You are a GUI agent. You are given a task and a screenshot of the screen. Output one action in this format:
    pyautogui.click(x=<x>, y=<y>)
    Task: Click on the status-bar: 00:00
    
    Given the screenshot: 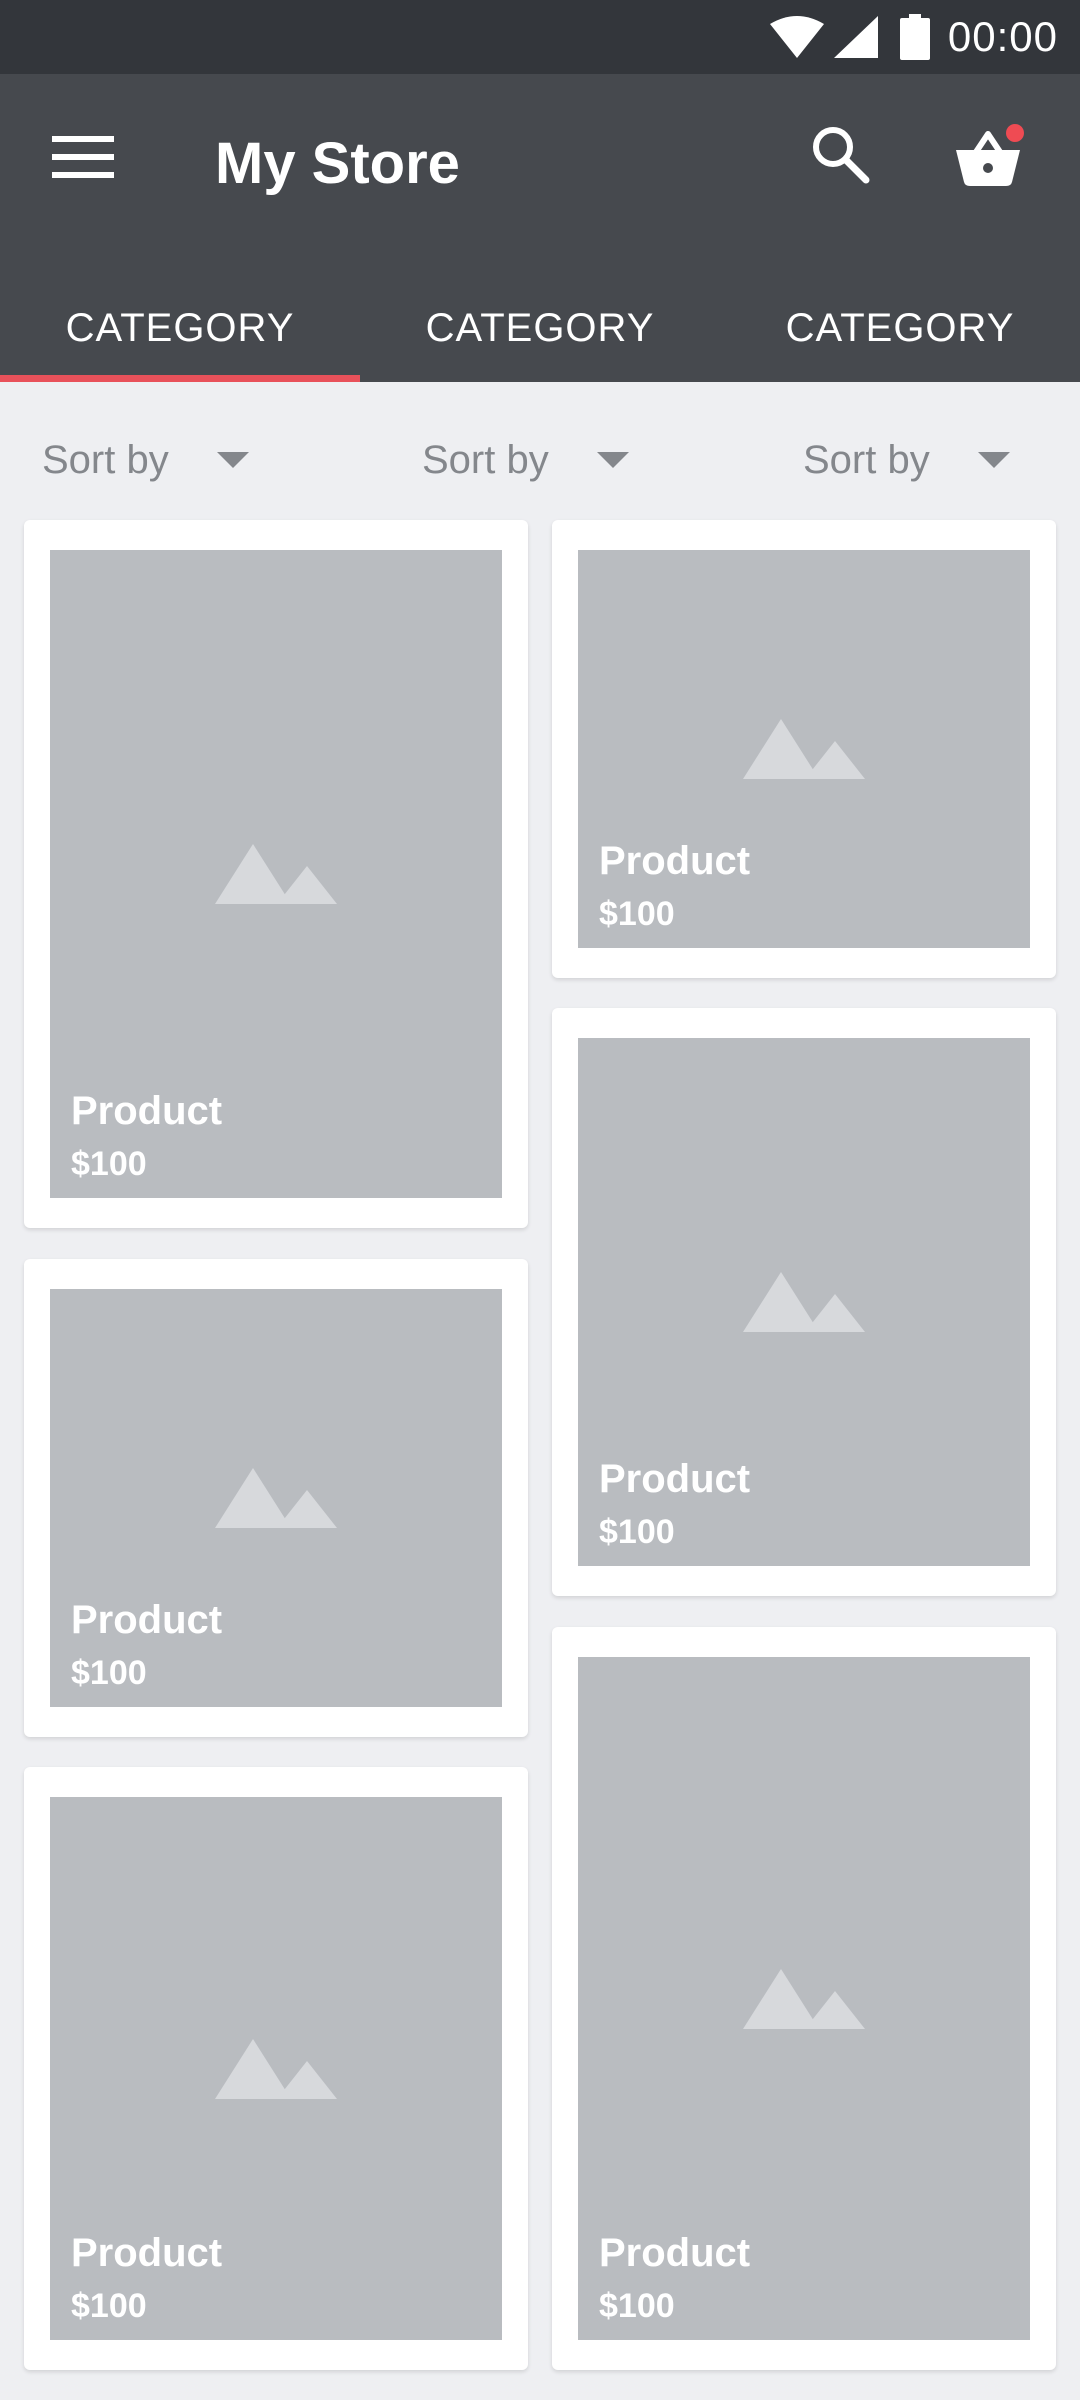 What is the action you would take?
    pyautogui.click(x=540, y=37)
    